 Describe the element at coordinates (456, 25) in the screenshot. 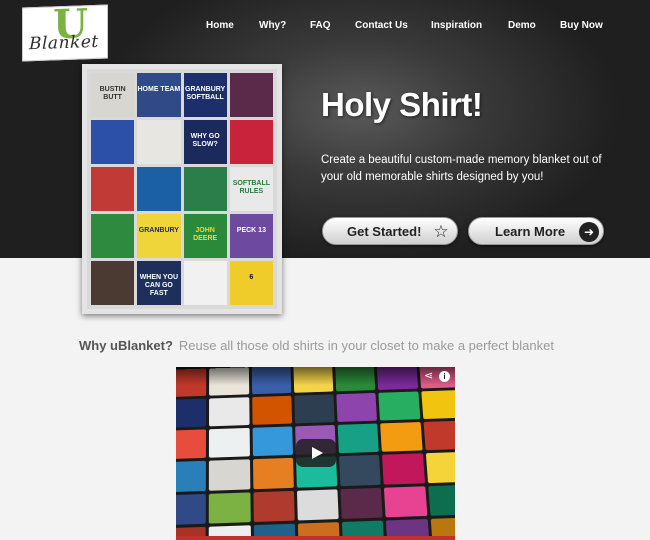

I see `nav-inspiration: Inspiration` at that location.